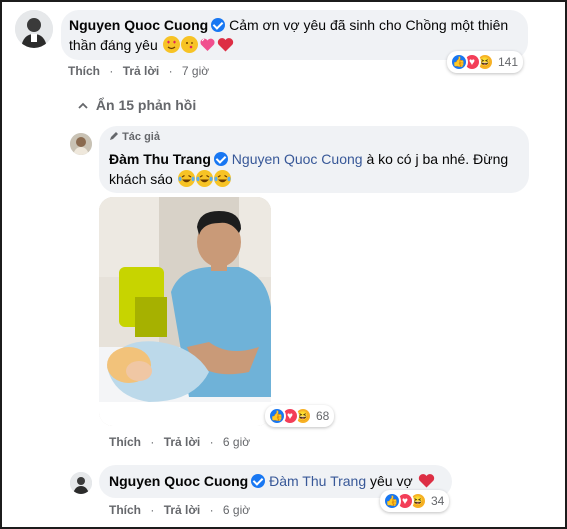 The width and height of the screenshot is (567, 529). What do you see at coordinates (113, 45) in the screenshot?
I see `comment-text-line2: thần đáng yêu` at bounding box center [113, 45].